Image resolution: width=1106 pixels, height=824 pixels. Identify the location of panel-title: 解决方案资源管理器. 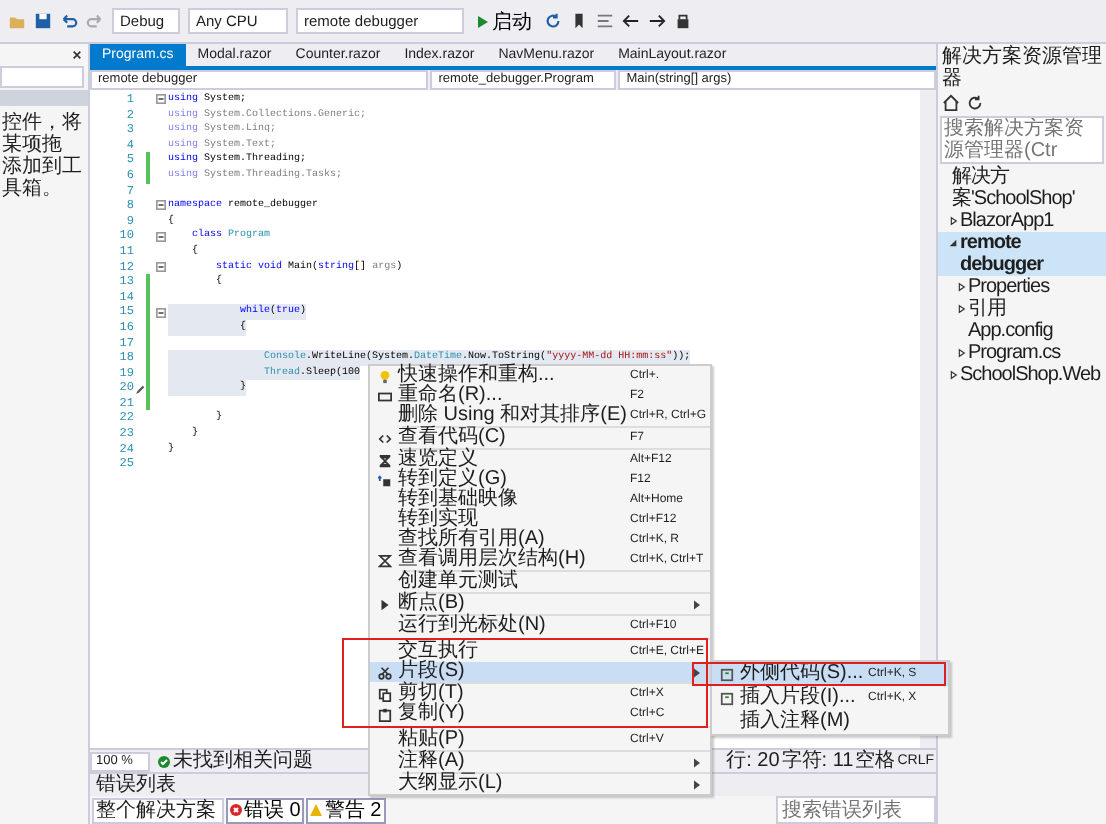
(1022, 68).